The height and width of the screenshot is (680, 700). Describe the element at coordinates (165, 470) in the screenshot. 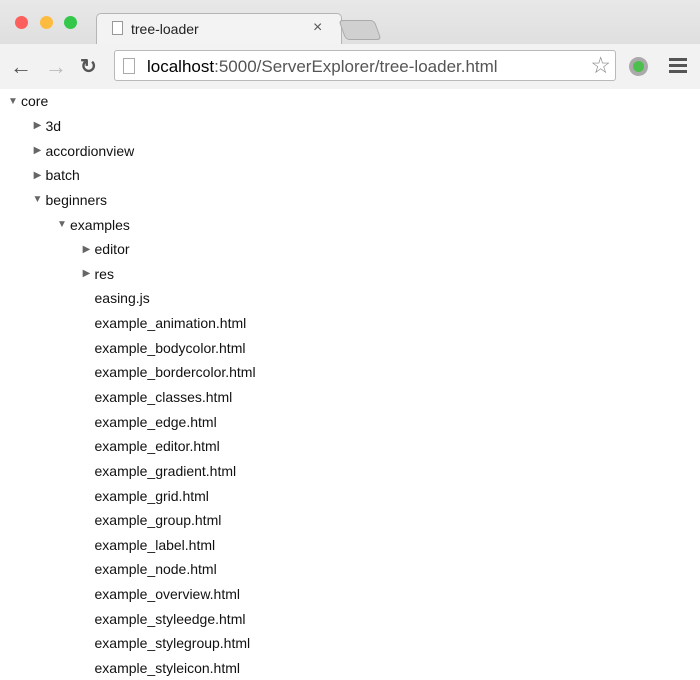

I see `tree-item-label: example_gradient.html` at that location.